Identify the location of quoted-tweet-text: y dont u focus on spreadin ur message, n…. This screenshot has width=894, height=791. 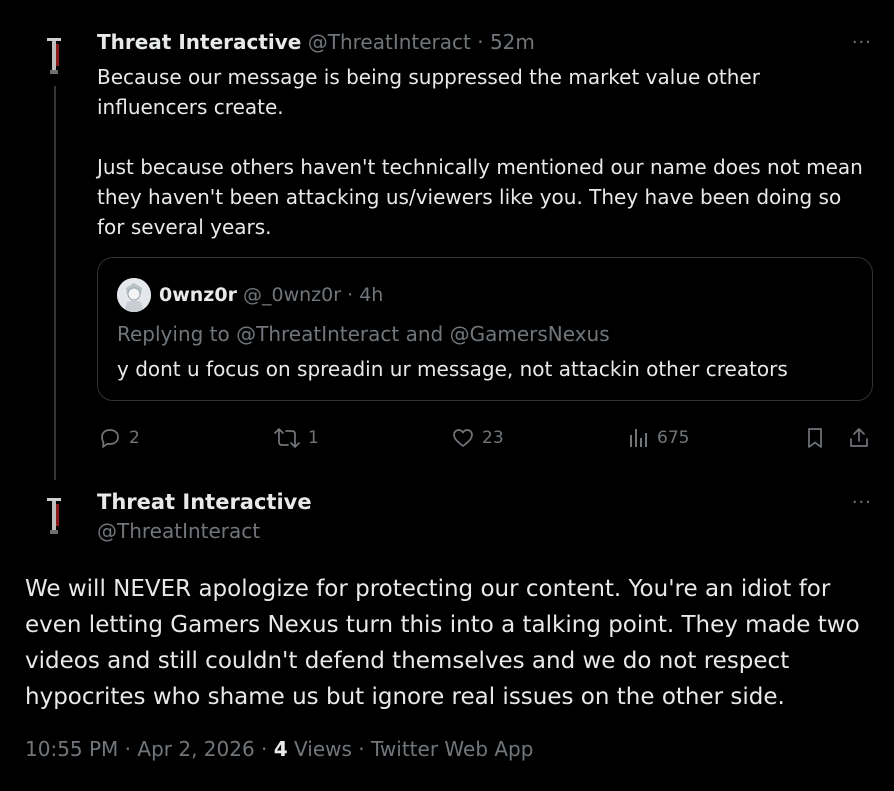
(452, 369).